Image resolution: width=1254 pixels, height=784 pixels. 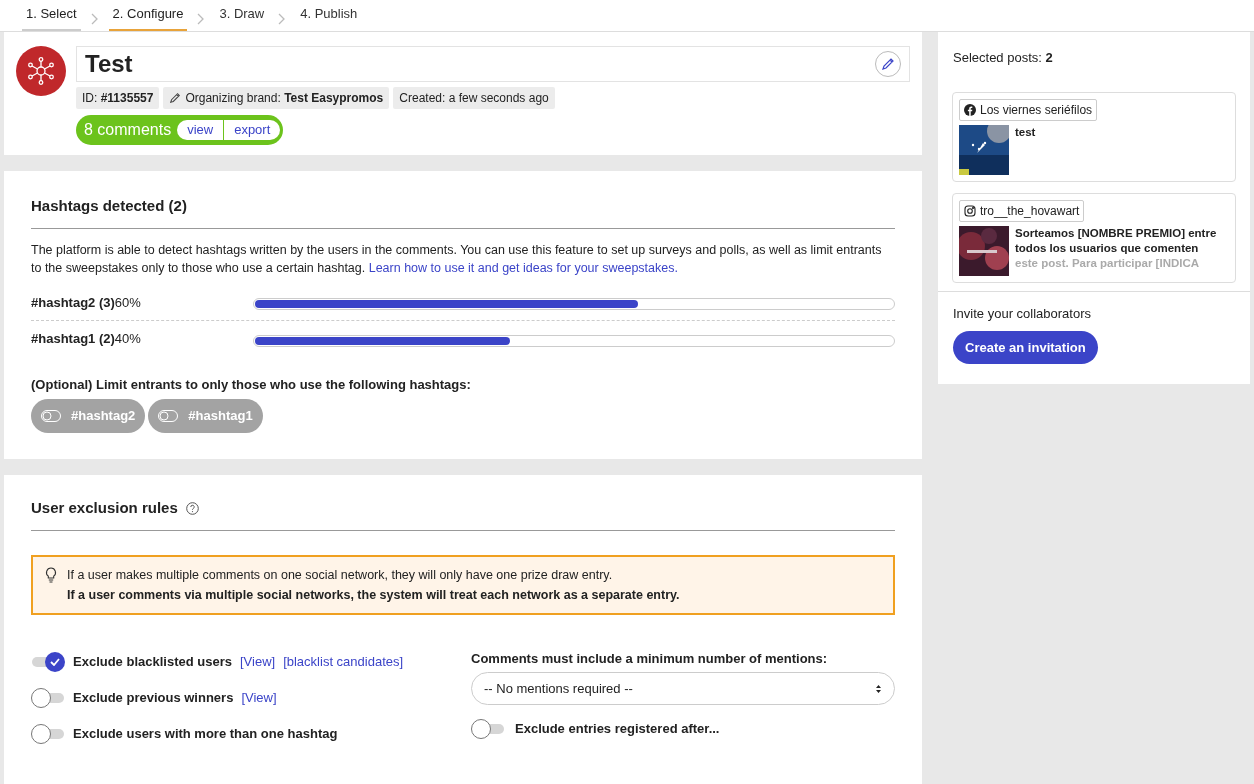 I want to click on help-icon, so click(x=192, y=508).